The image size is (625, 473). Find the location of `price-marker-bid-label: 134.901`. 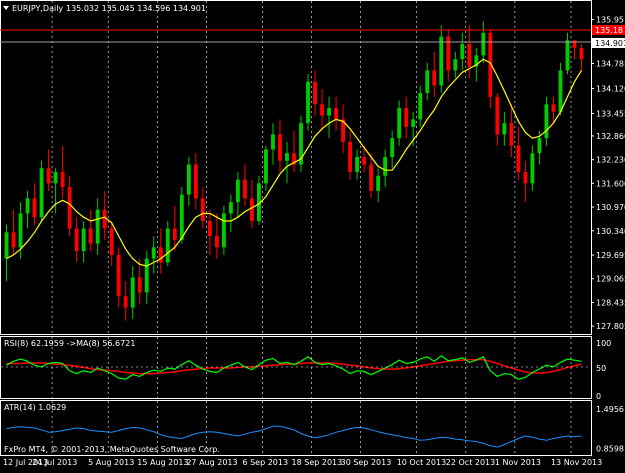

price-marker-bid-label: 134.901 is located at coordinates (610, 43).